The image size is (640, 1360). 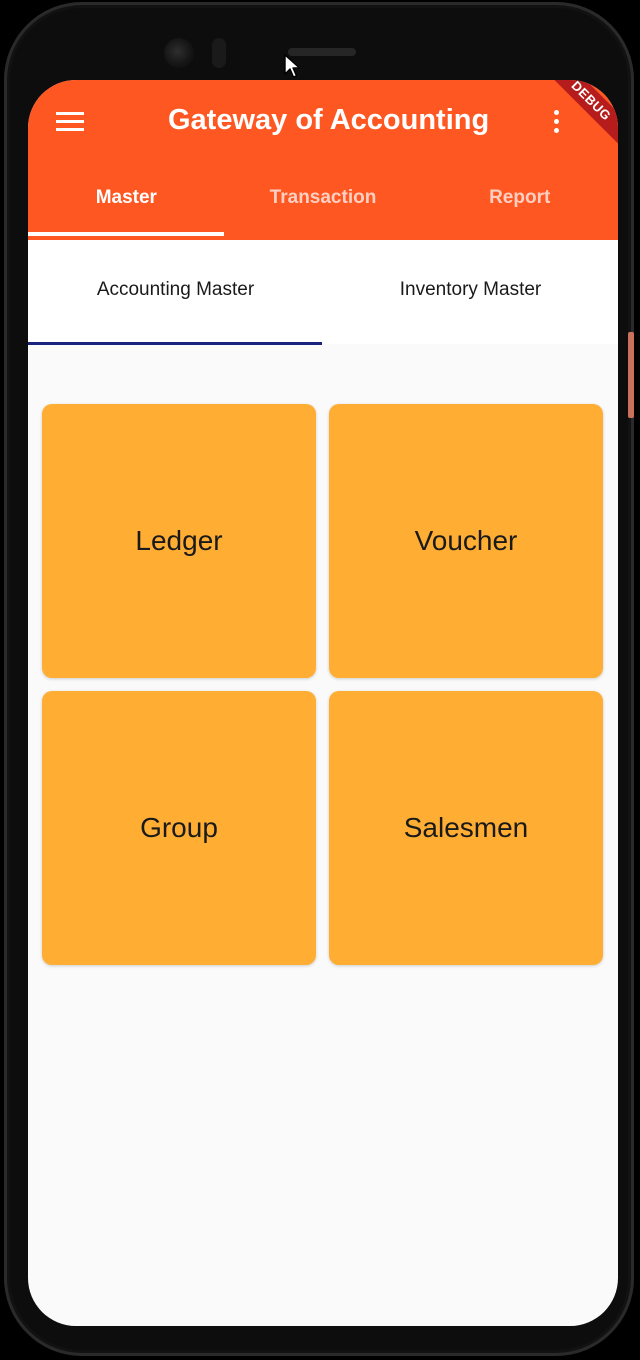 I want to click on subtab-inventory-master: Inventory Master, so click(x=470, y=292).